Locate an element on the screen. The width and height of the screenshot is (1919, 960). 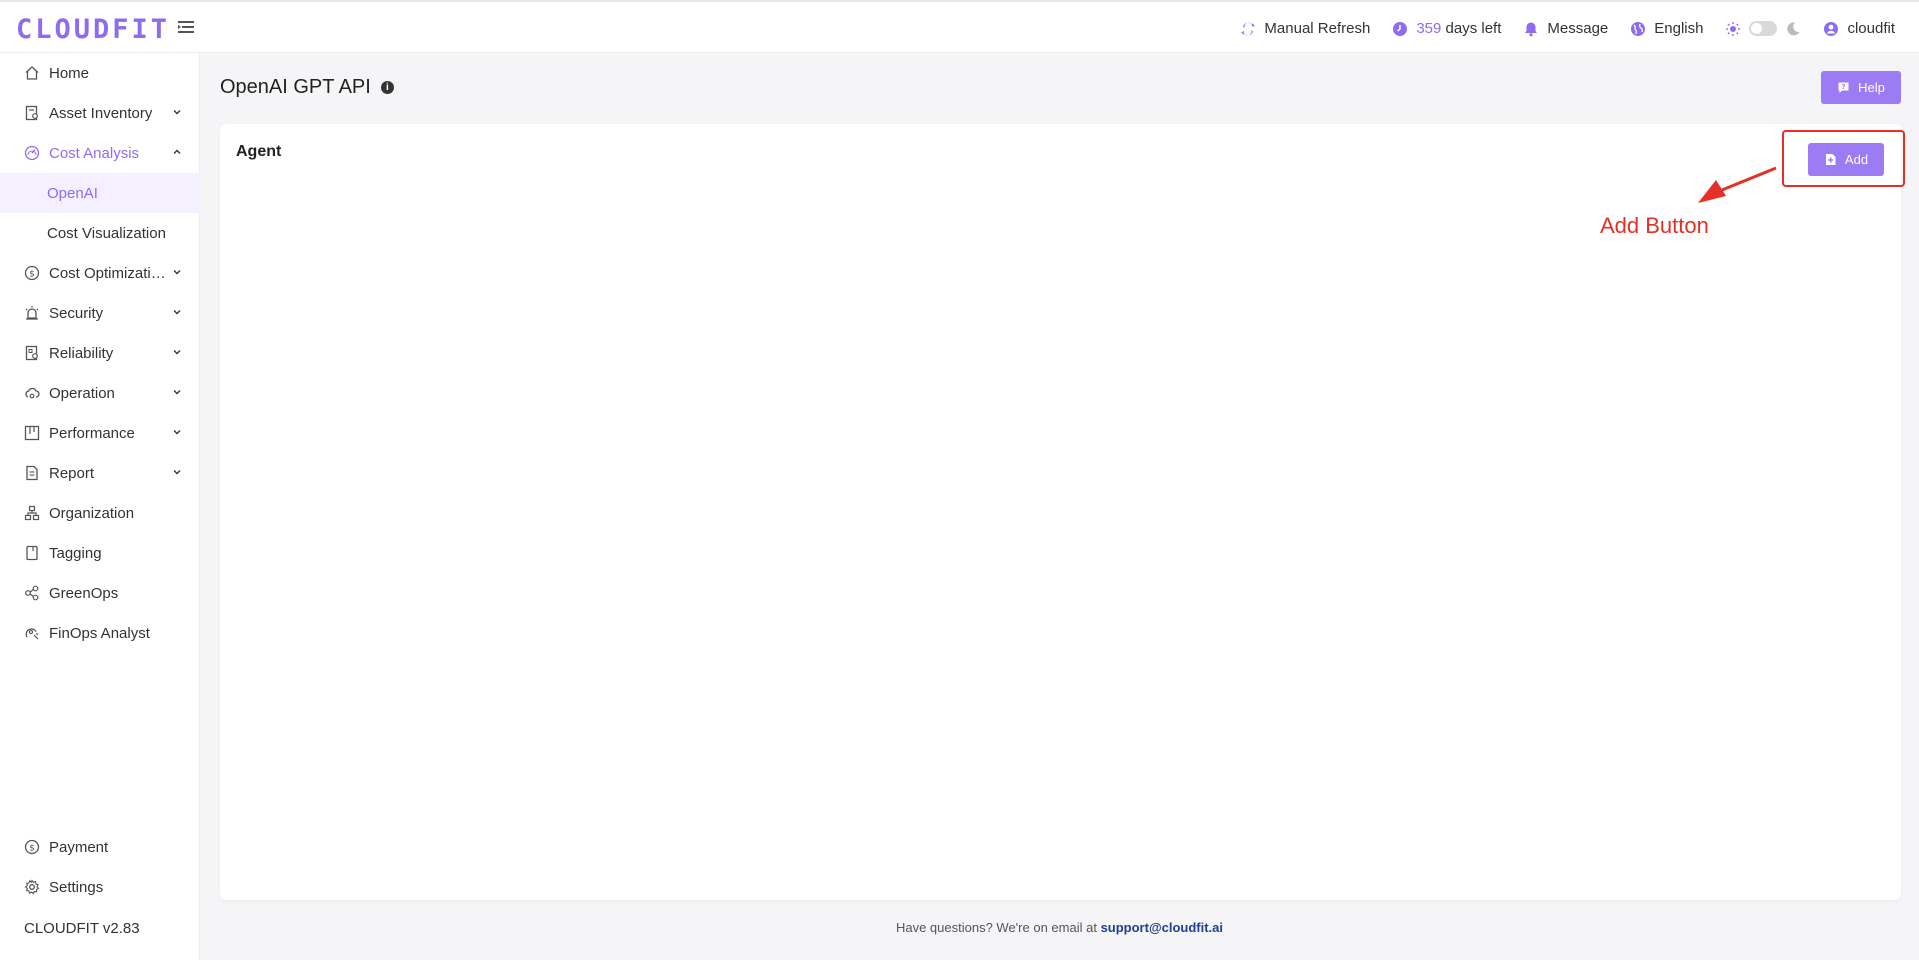
annotation-arrow-icon is located at coordinates (1737, 184).